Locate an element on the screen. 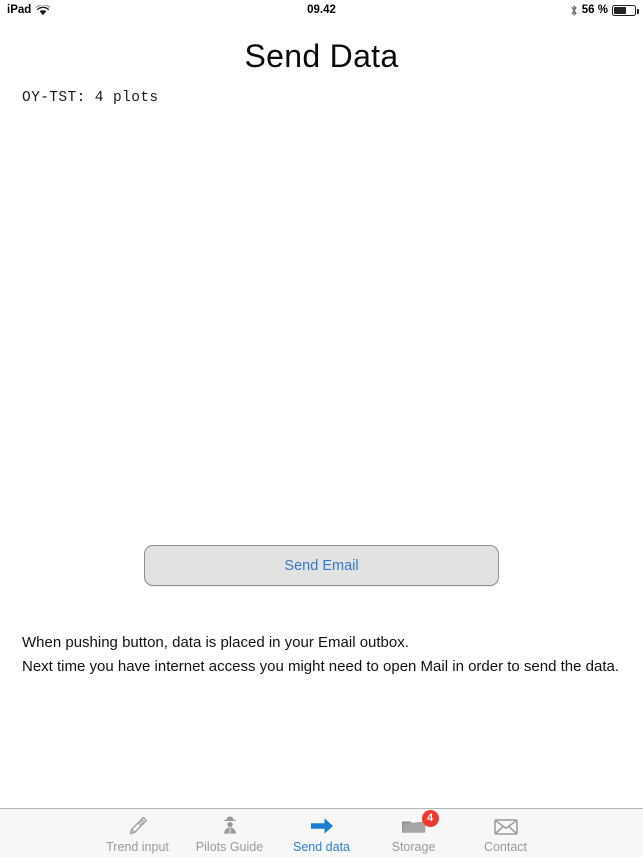  send-email-button: Send Email is located at coordinates (321, 565).